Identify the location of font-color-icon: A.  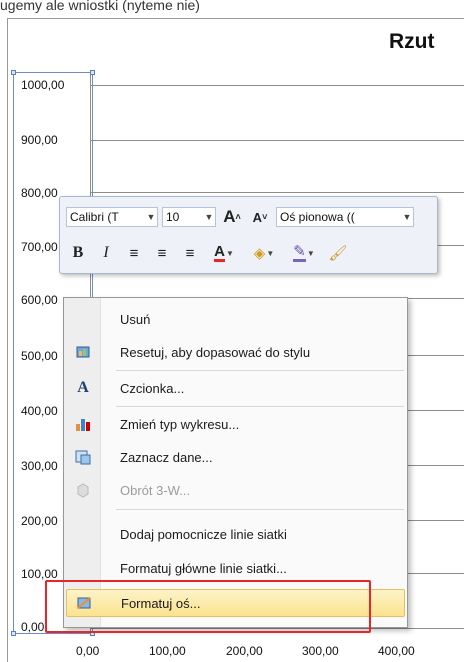
(219, 252).